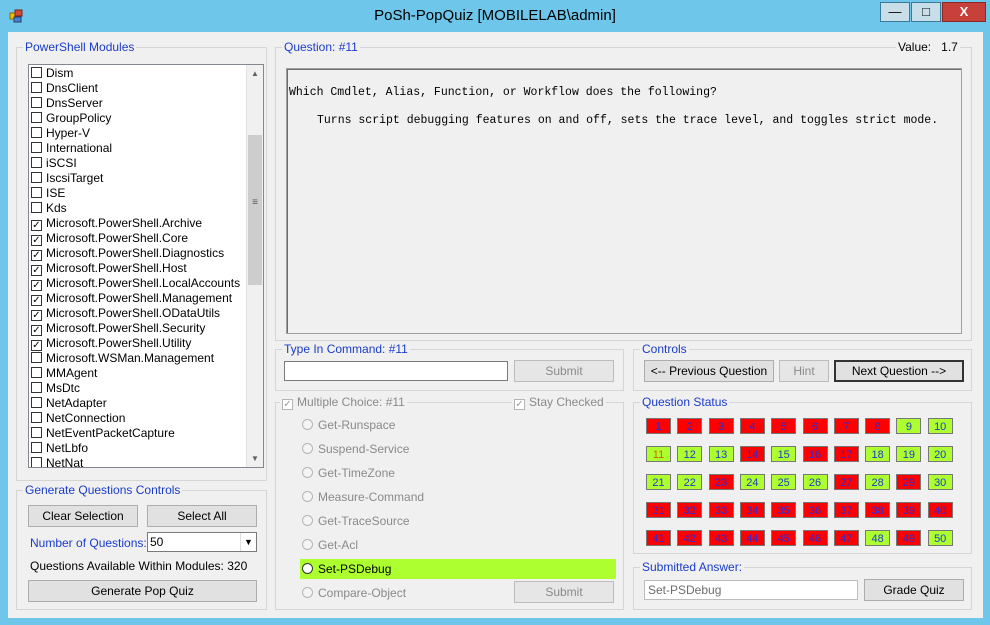 This screenshot has height=625, width=990. Describe the element at coordinates (142, 591) in the screenshot. I see `generate-quiz-button: Generate Pop Quiz` at that location.